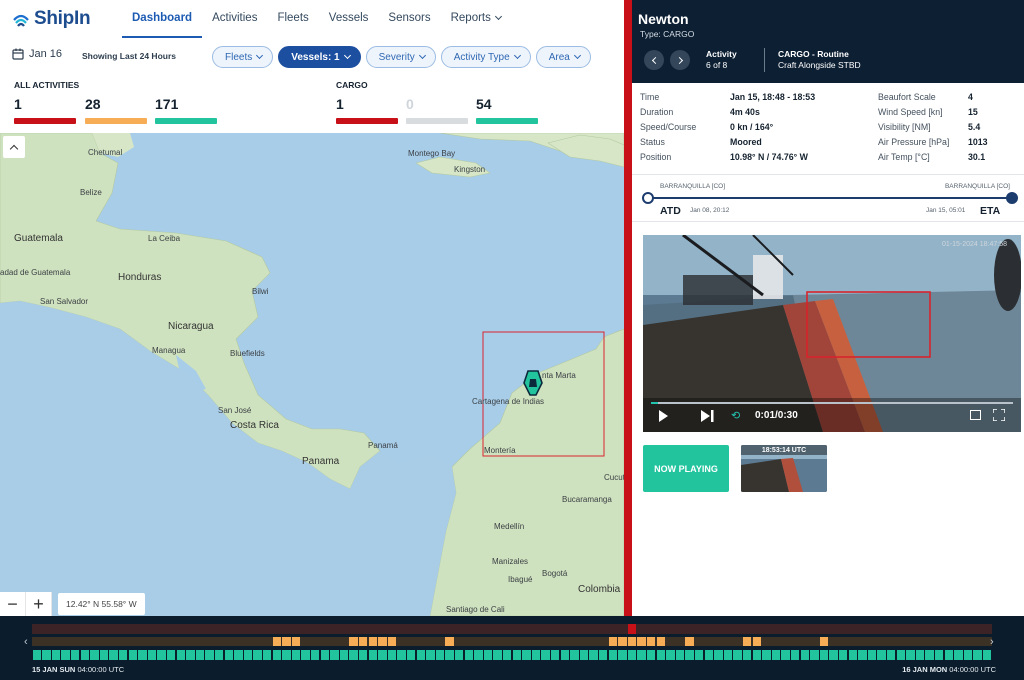 The image size is (1024, 680). What do you see at coordinates (975, 415) in the screenshot?
I see `picture-in-picture-icon` at bounding box center [975, 415].